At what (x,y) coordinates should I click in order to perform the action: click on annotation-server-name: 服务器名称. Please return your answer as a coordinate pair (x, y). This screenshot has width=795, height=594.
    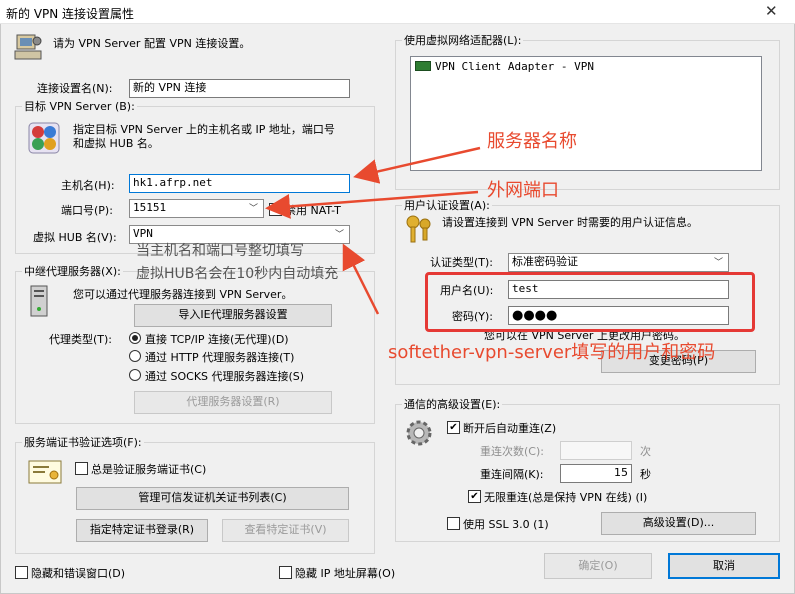
    Looking at the image, I should click on (532, 141).